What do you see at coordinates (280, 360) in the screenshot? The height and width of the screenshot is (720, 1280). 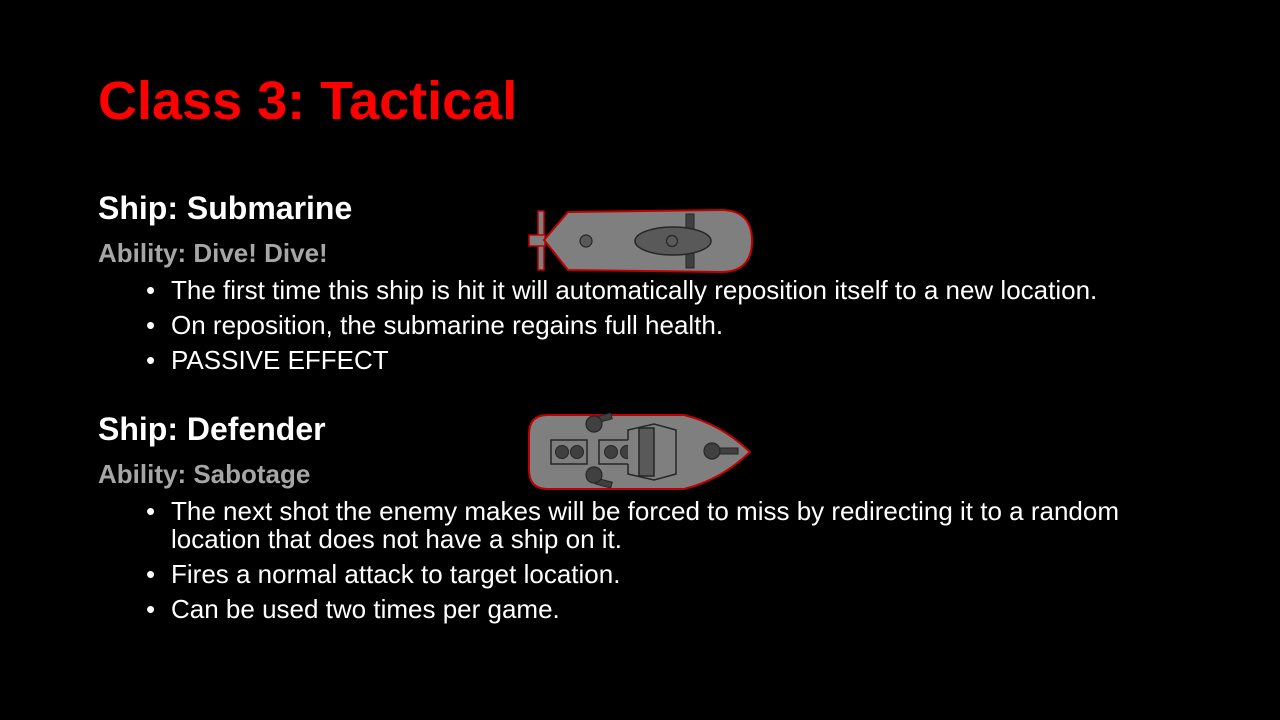 I see `bullet-text: PASSIVE EFFECT` at bounding box center [280, 360].